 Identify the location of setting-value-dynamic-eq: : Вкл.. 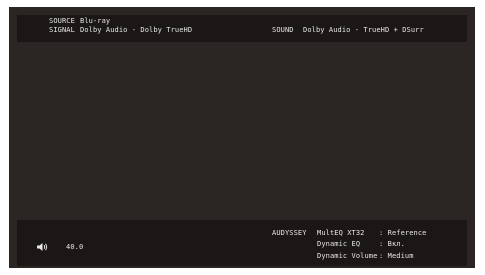
(392, 244).